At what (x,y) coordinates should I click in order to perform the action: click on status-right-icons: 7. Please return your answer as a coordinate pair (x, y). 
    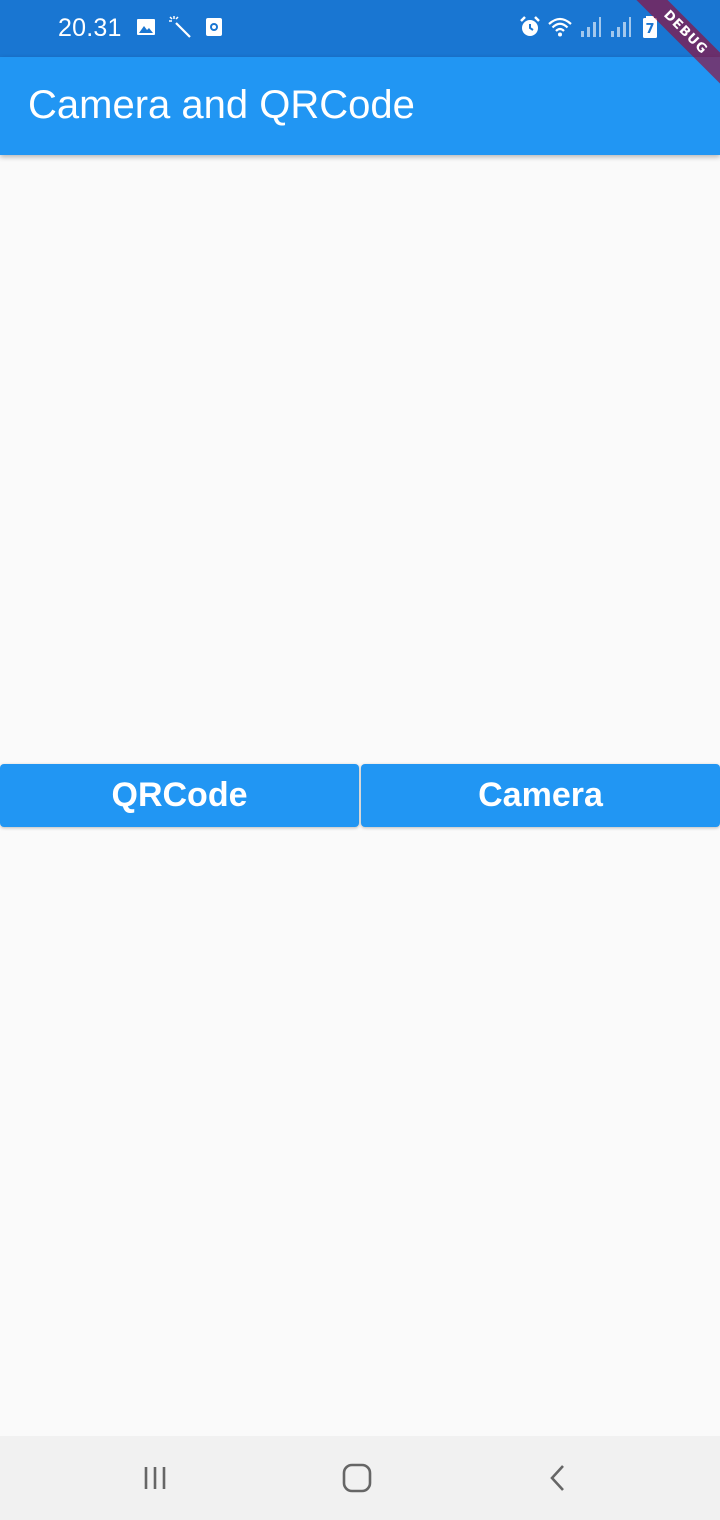
    Looking at the image, I should click on (590, 27).